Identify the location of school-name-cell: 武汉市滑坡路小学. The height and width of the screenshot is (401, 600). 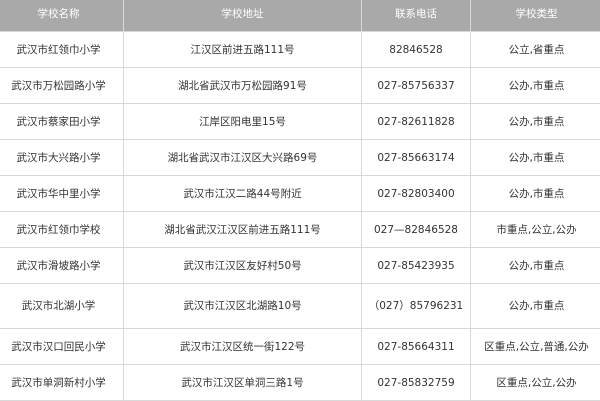
(62, 266).